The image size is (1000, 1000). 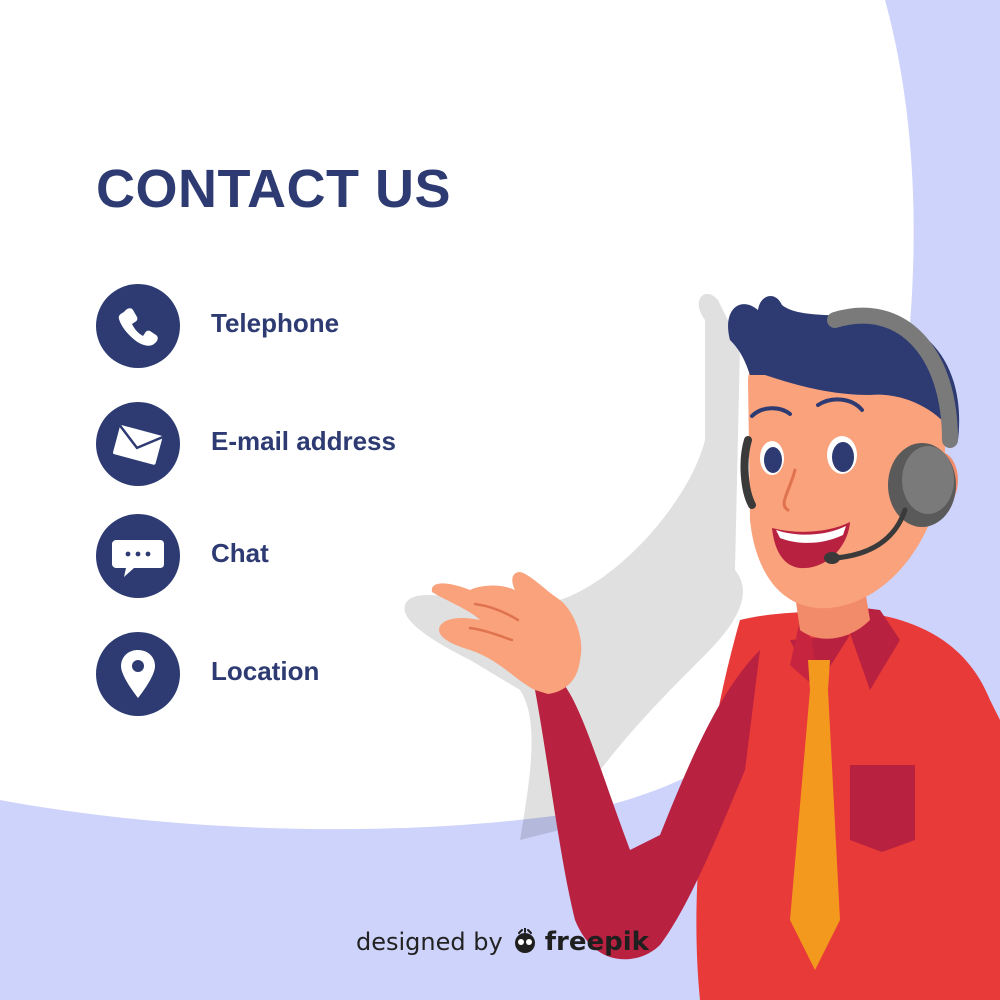 What do you see at coordinates (596, 942) in the screenshot?
I see `credit-brand: freepik` at bounding box center [596, 942].